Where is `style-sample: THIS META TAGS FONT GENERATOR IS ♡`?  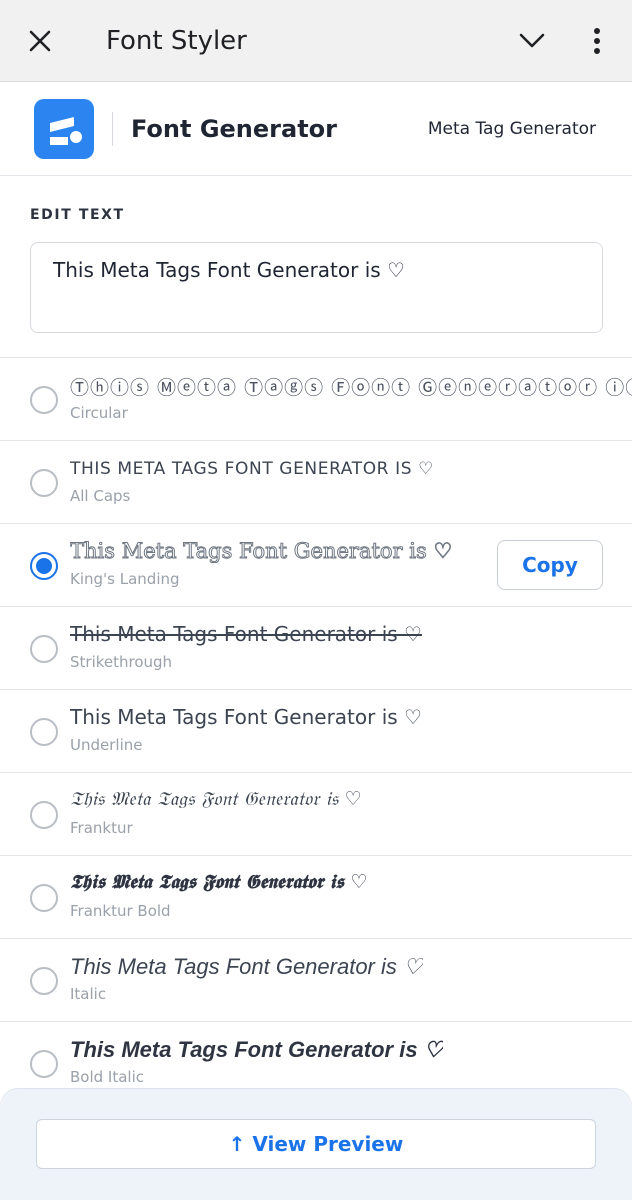
style-sample: THIS META TAGS FONT GENERATOR IS ♡ is located at coordinates (252, 469).